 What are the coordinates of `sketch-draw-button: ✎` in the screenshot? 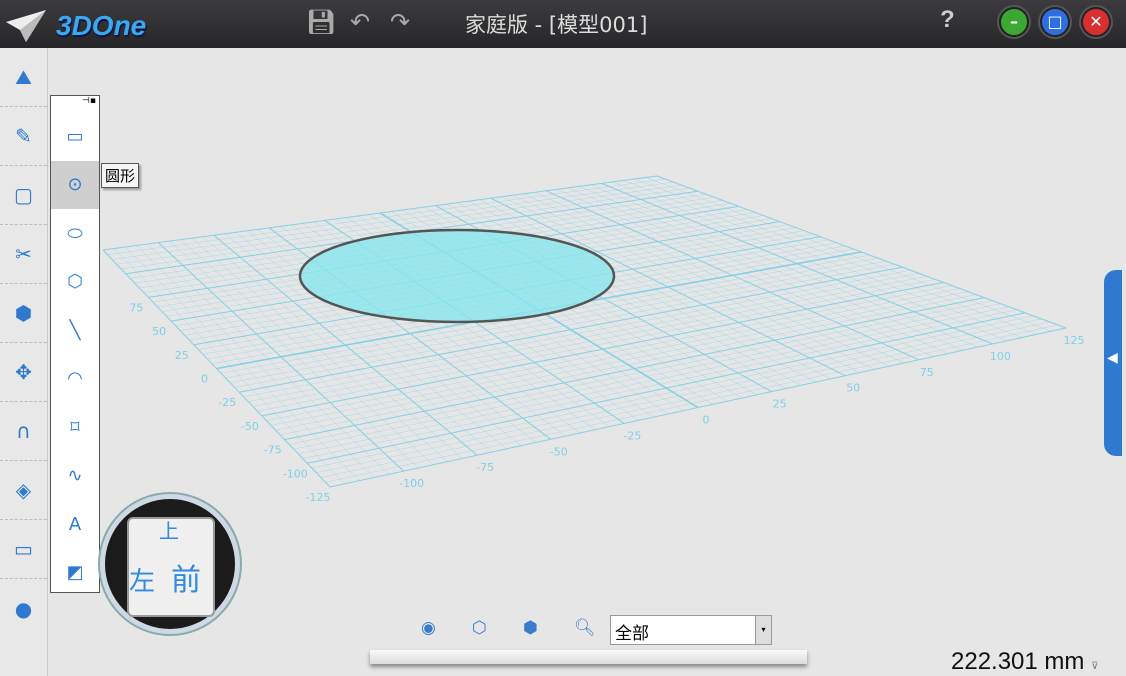 It's located at (23, 136).